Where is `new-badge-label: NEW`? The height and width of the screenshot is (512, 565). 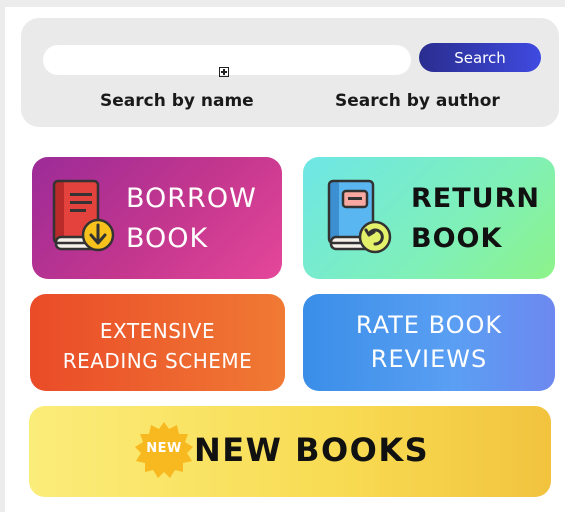
new-badge-label: NEW is located at coordinates (164, 448).